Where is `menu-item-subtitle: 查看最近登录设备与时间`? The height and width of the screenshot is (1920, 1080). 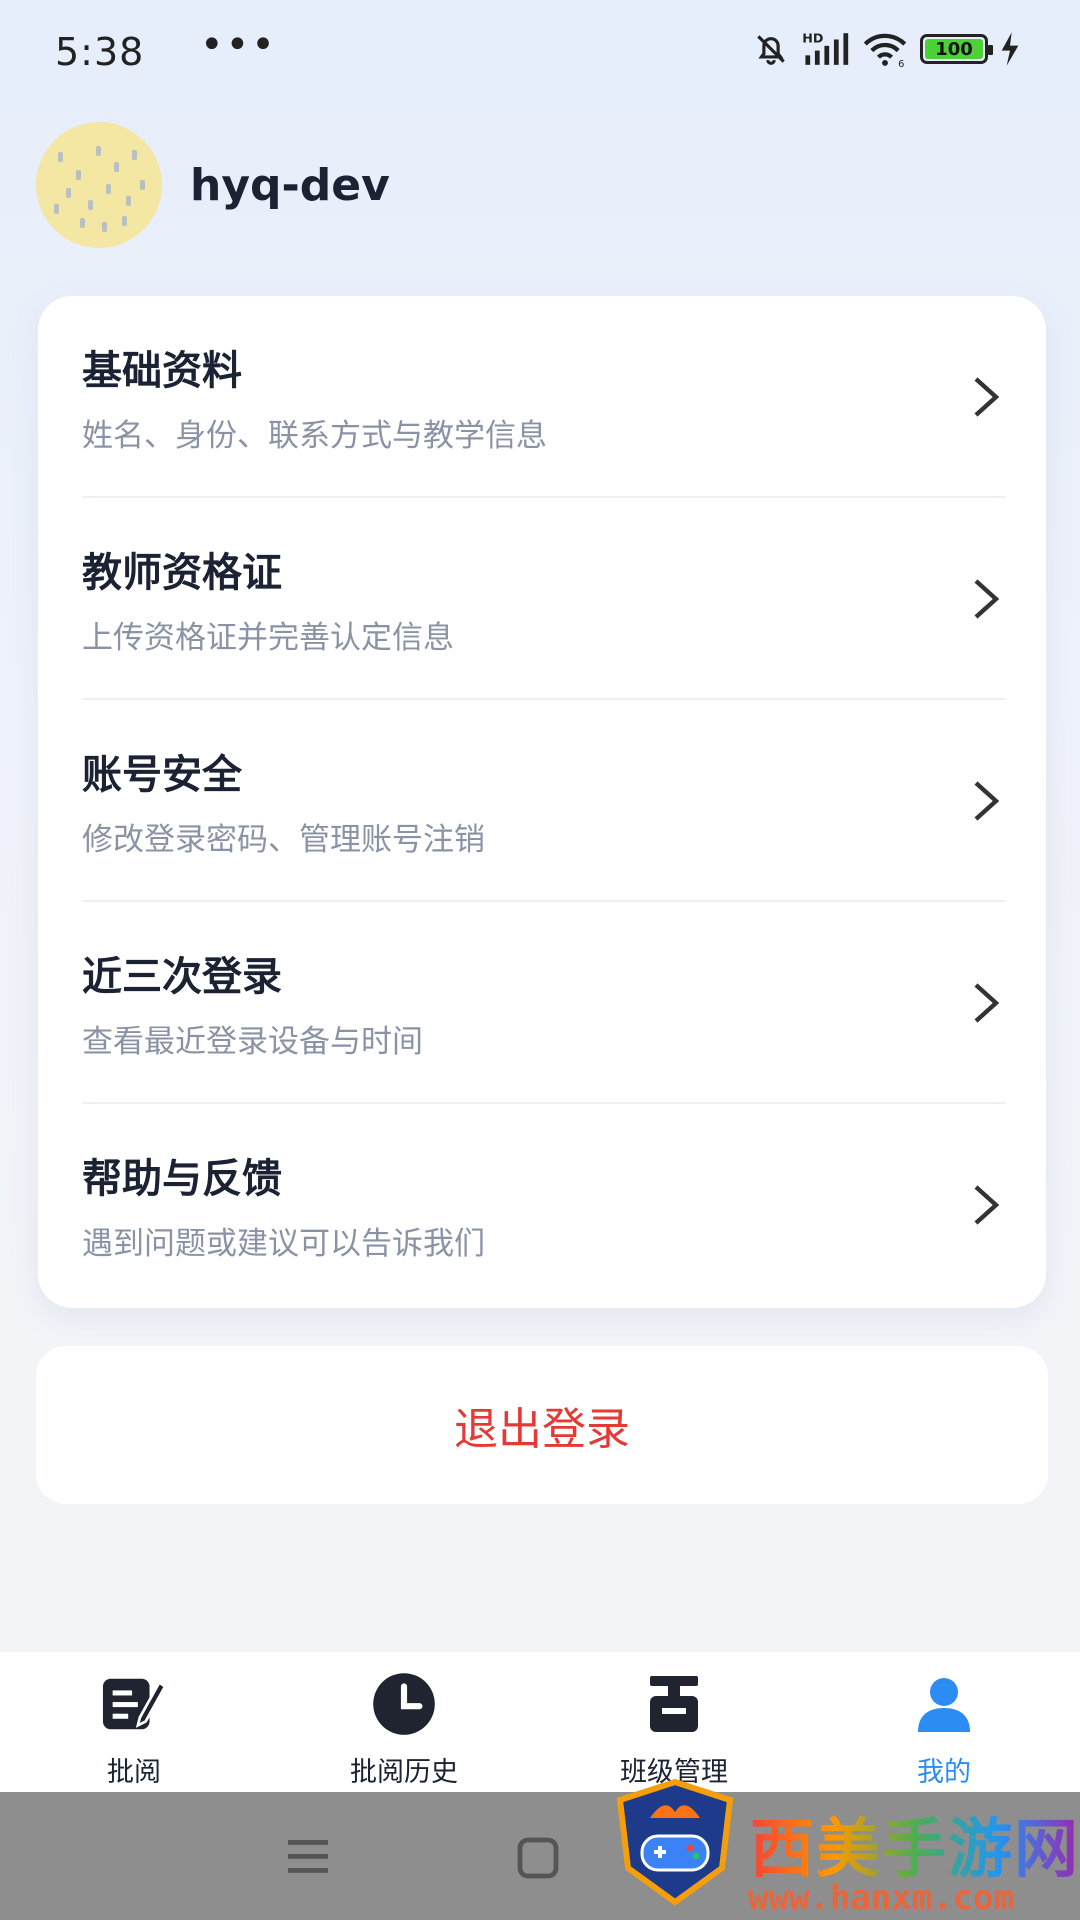
menu-item-subtitle: 查看最近登录设备与时间 is located at coordinates (252, 1042).